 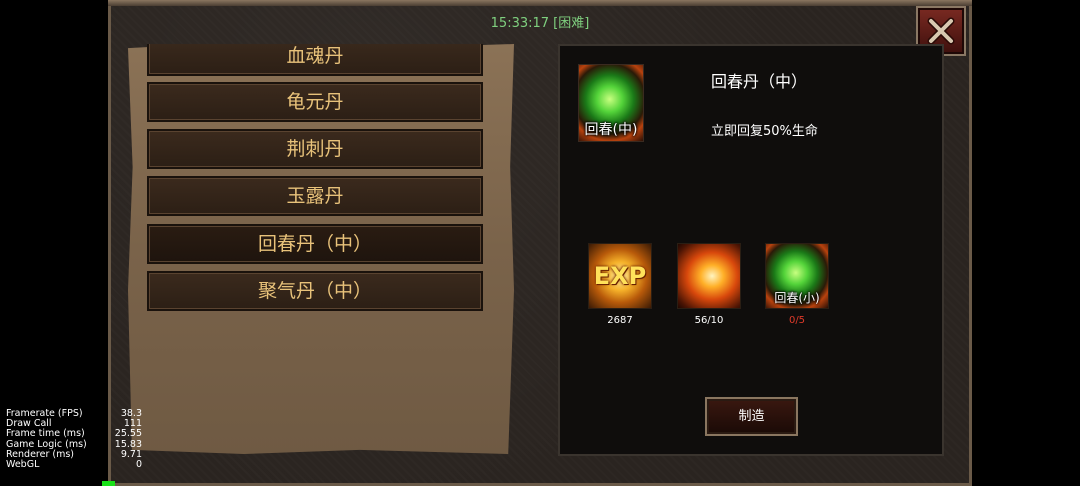 What do you see at coordinates (620, 320) in the screenshot?
I see `material-count: 2687` at bounding box center [620, 320].